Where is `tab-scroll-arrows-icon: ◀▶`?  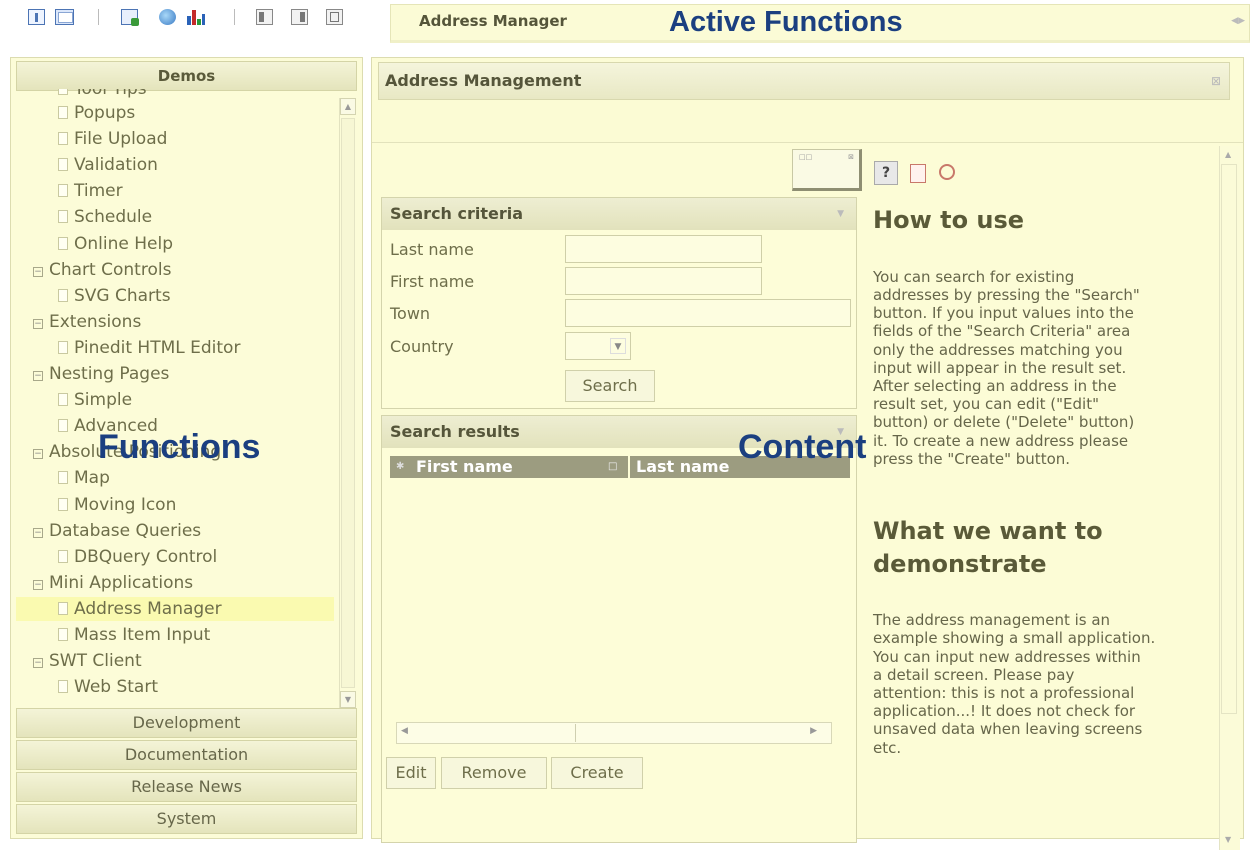 tab-scroll-arrows-icon: ◀▶ is located at coordinates (1238, 21).